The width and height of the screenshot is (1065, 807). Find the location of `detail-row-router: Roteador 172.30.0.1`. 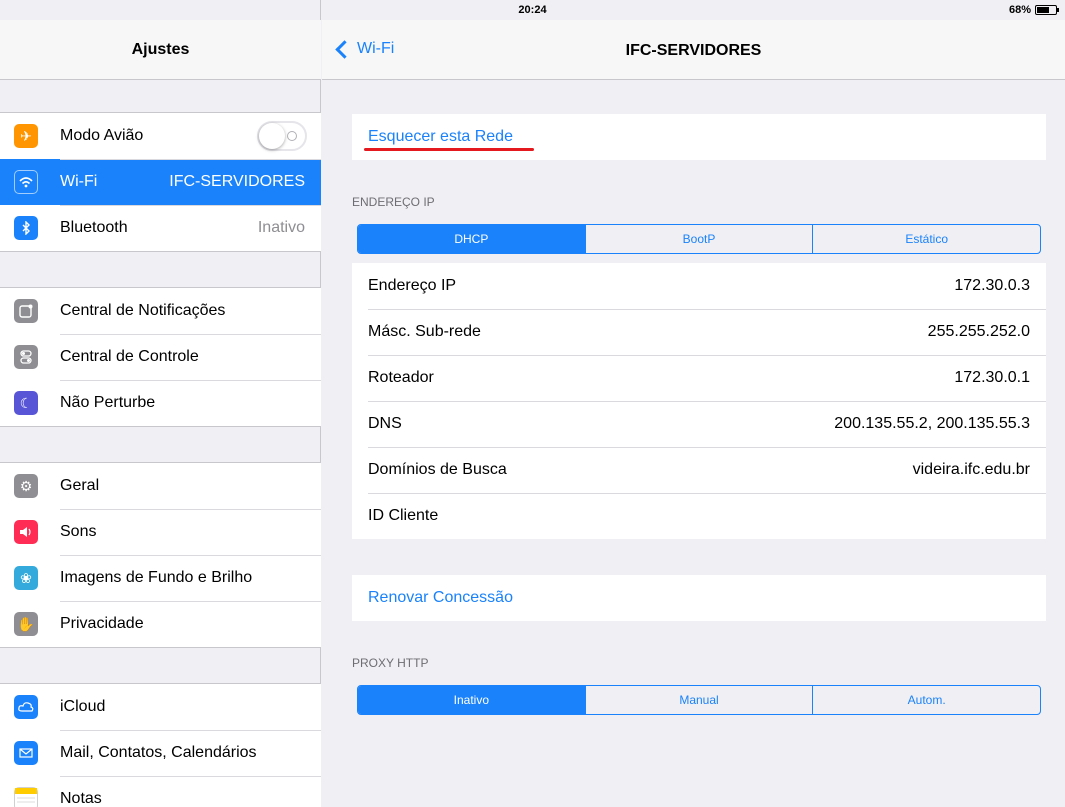

detail-row-router: Roteador 172.30.0.1 is located at coordinates (699, 378).